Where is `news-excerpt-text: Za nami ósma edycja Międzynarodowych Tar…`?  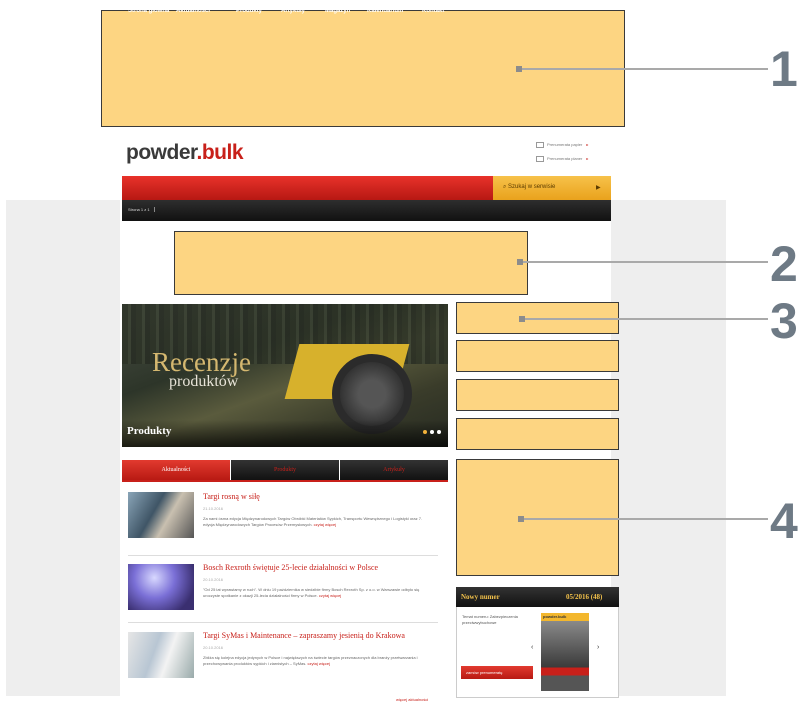 news-excerpt-text: Za nami ósma edycja Międzynarodowych Tar… is located at coordinates (313, 521).